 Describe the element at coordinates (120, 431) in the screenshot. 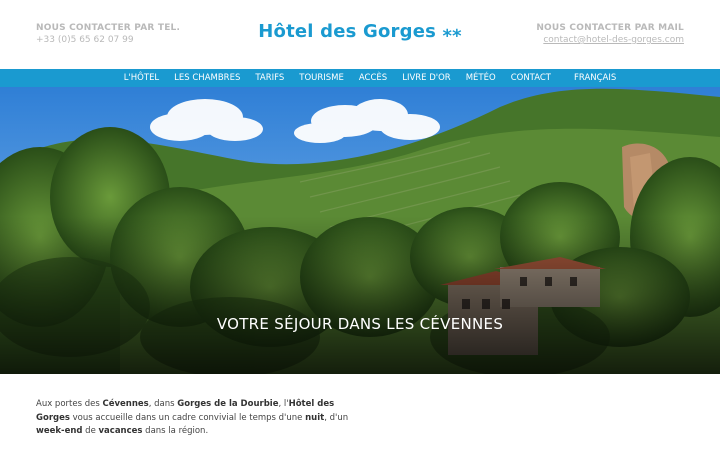

I see `intro-bold-vacances: vacances` at that location.